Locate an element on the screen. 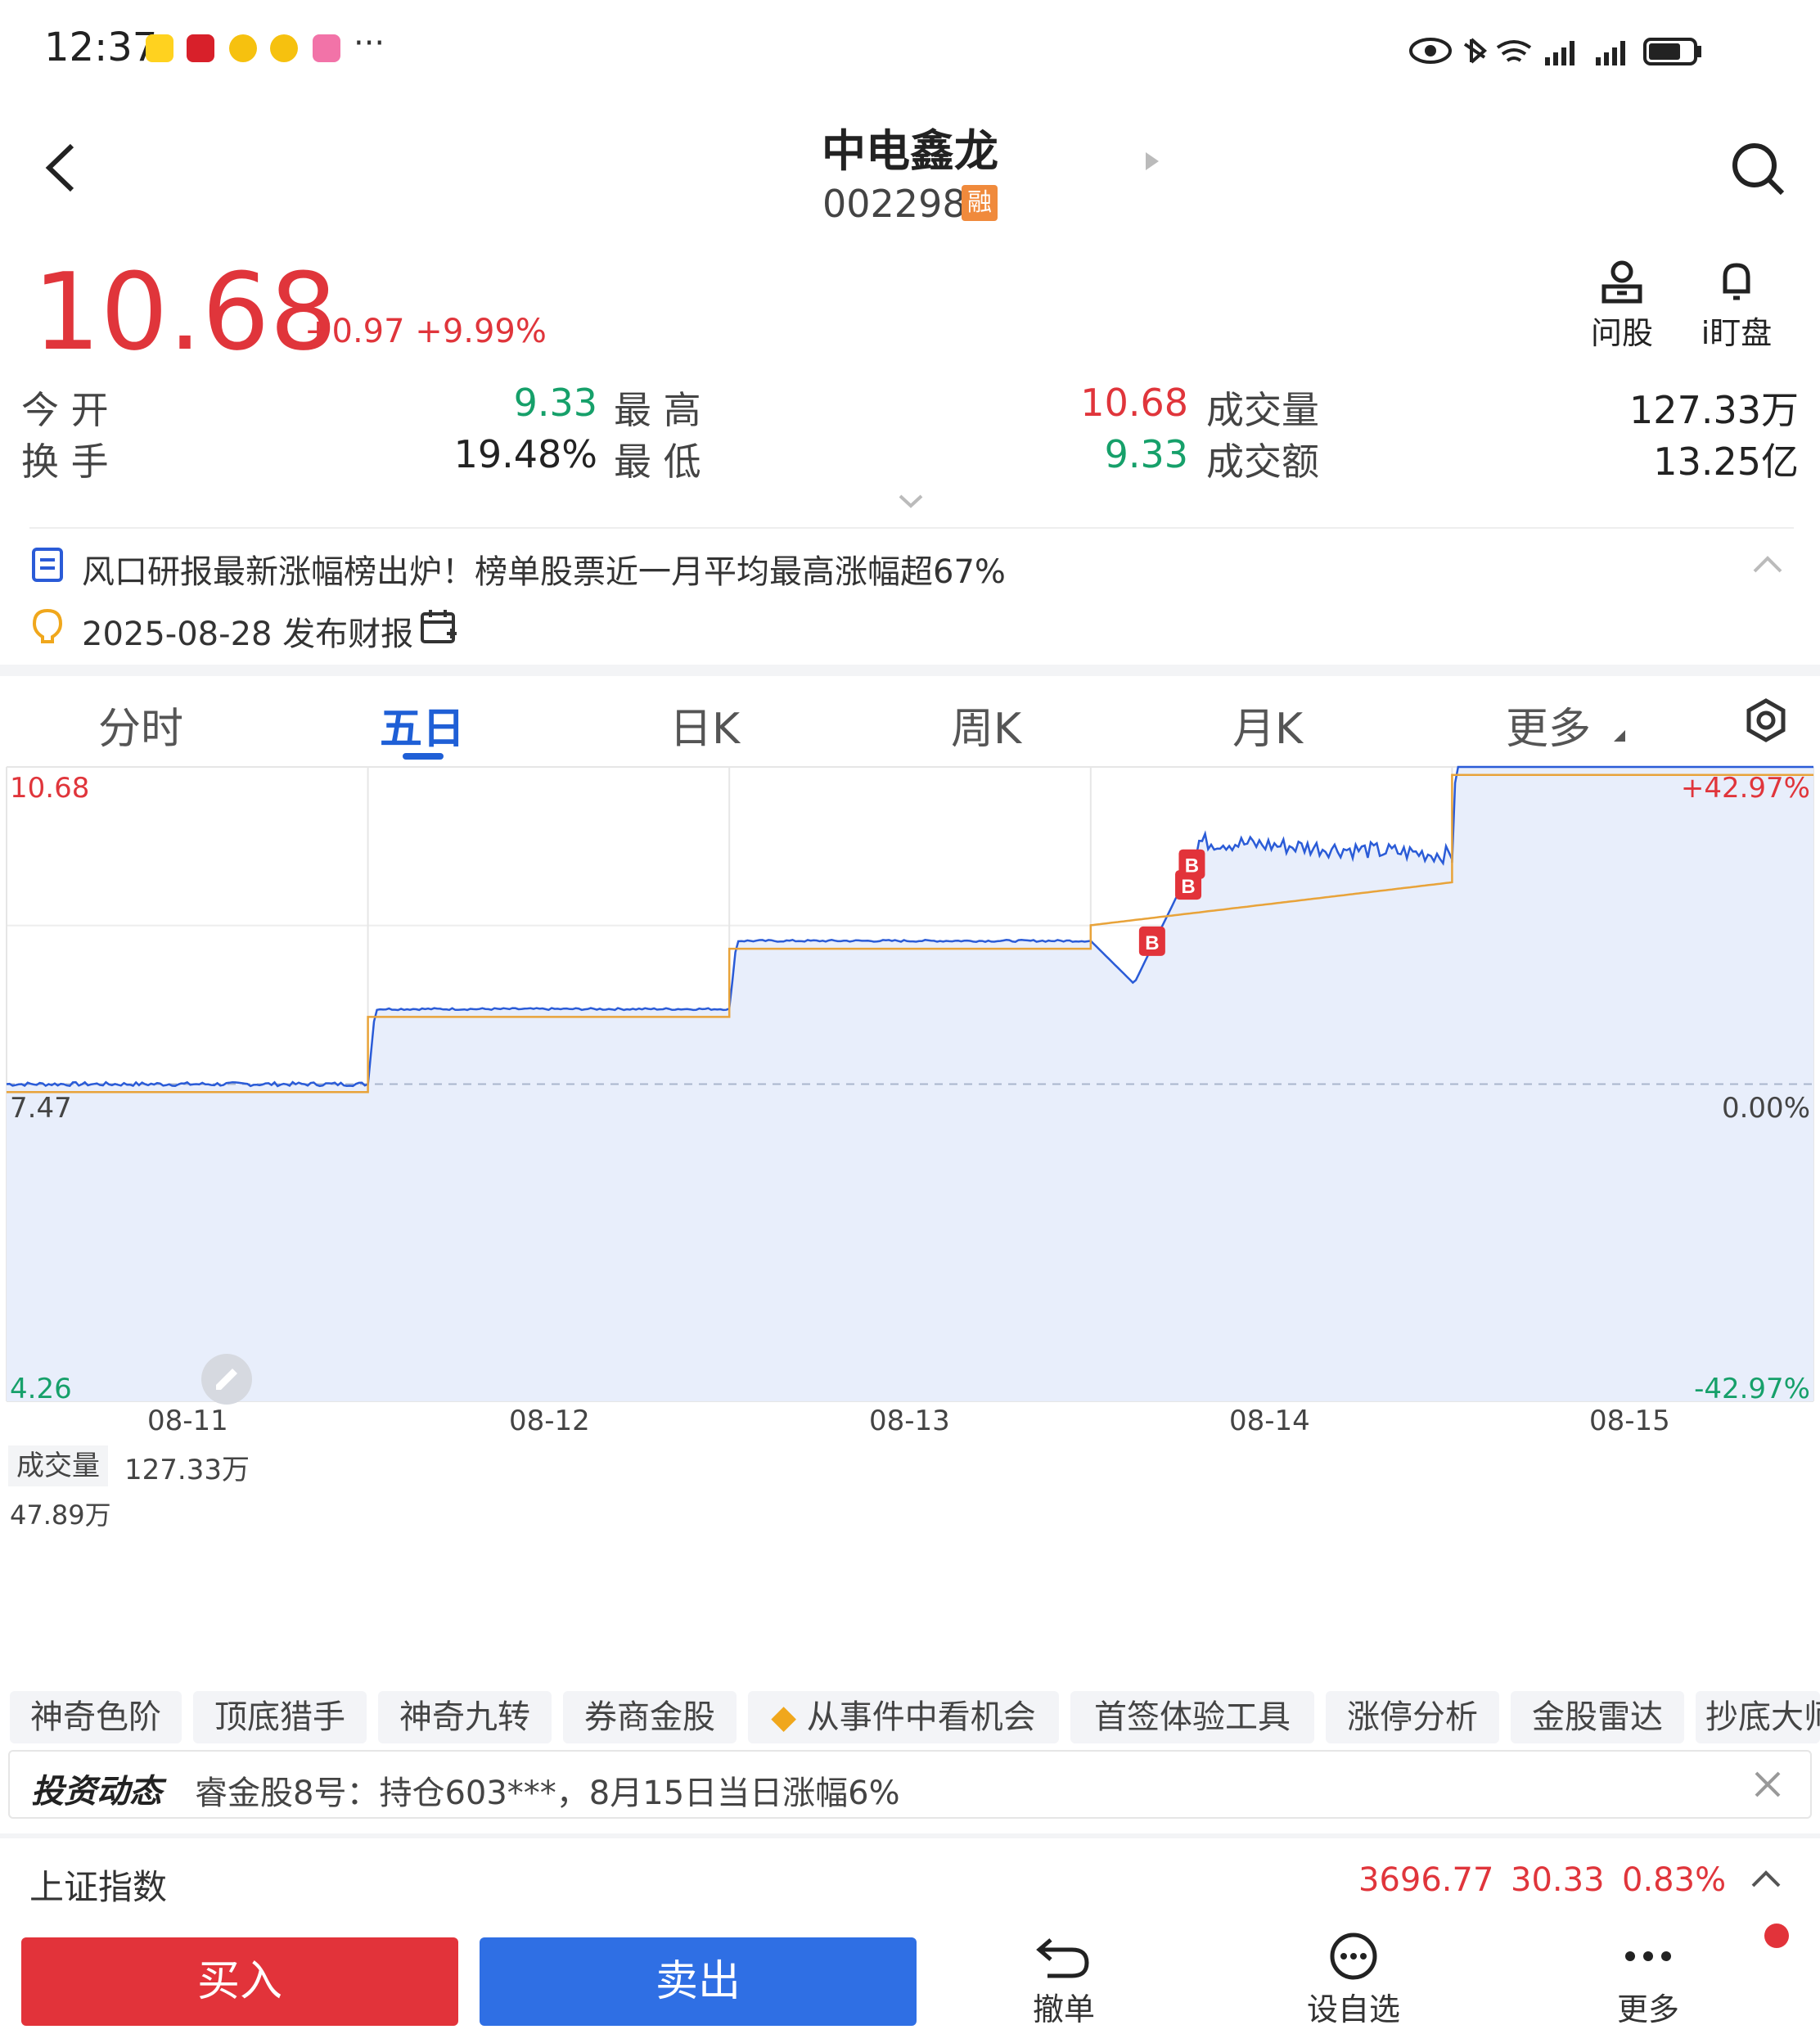  index-value: 3696.77 is located at coordinates (1426, 1880).